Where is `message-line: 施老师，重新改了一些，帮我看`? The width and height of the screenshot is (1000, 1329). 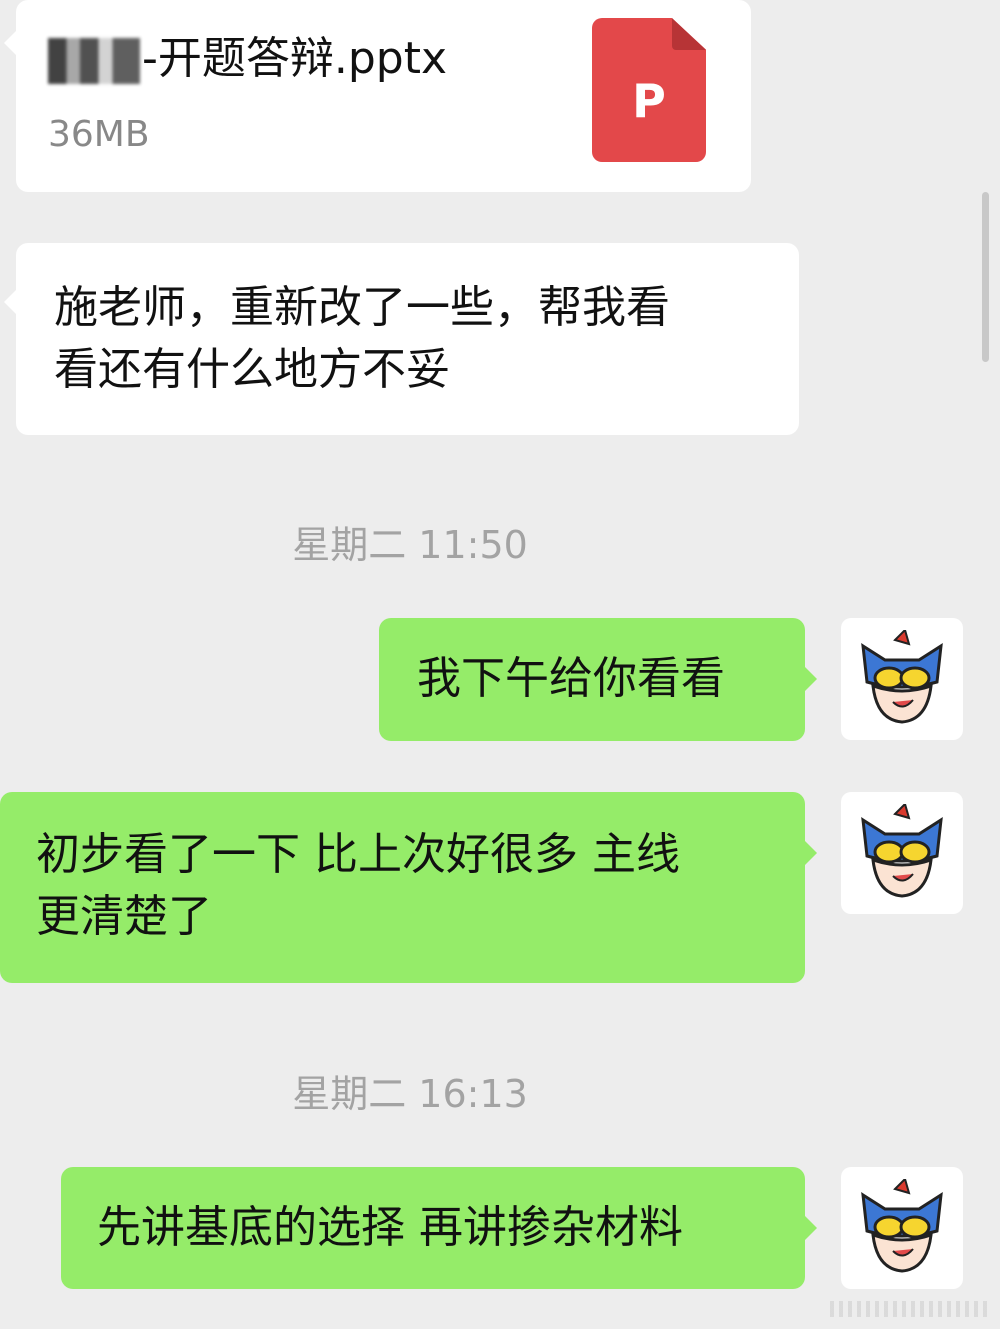
message-line: 施老师，重新改了一些，帮我看 is located at coordinates (362, 307).